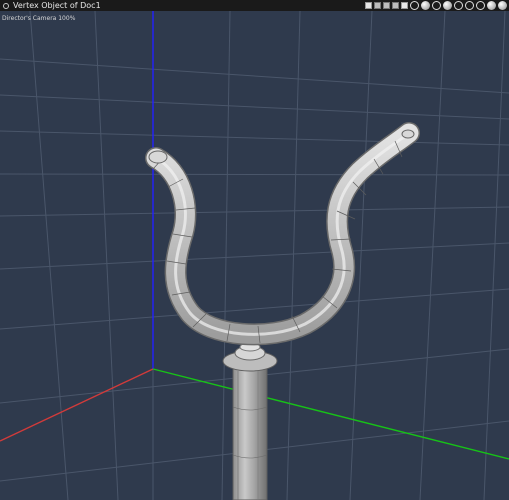 The height and width of the screenshot is (500, 509). I want to click on z-axis-line, so click(330, 414).